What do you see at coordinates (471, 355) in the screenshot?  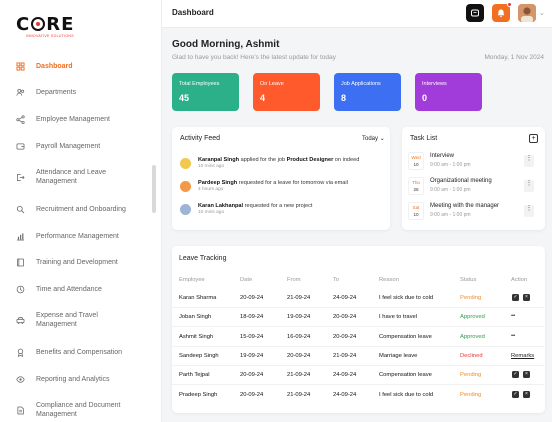 I see `status-badge: Declined` at bounding box center [471, 355].